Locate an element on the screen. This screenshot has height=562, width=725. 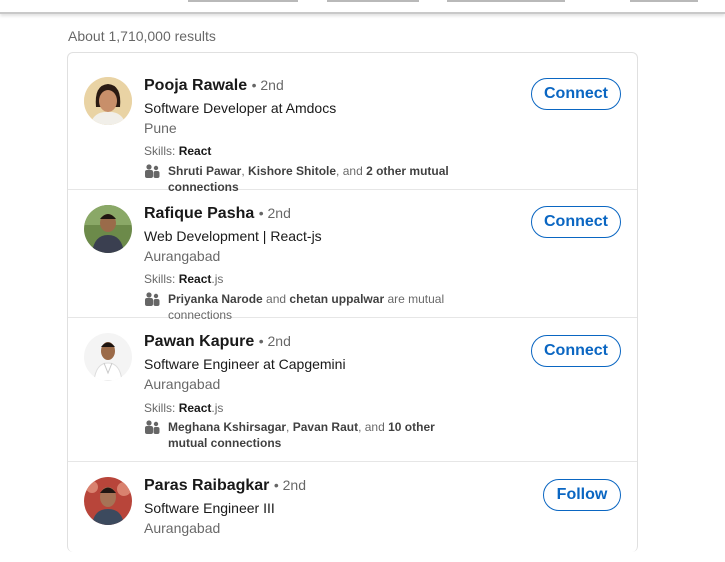
person-name: Paras Raibagkar • 2nd is located at coordinates (225, 486).